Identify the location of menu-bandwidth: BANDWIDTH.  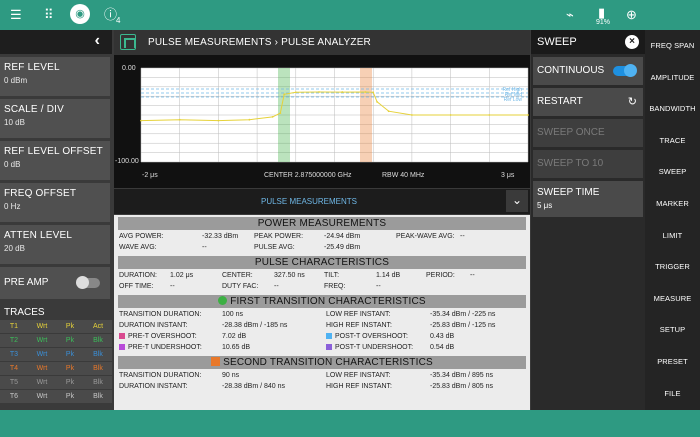
(672, 109).